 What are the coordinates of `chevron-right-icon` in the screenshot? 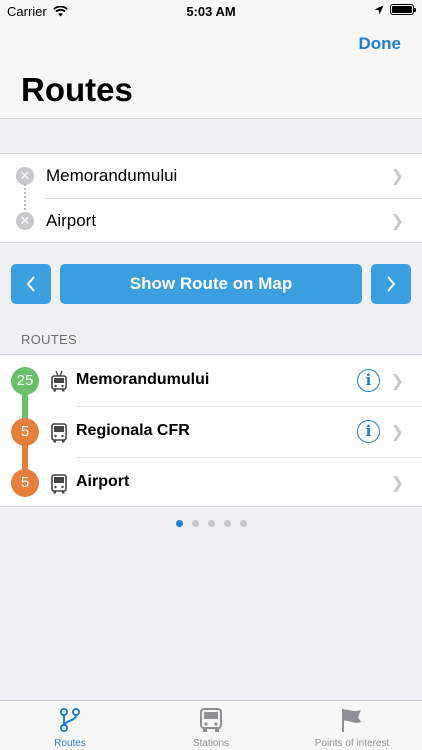 It's located at (391, 284).